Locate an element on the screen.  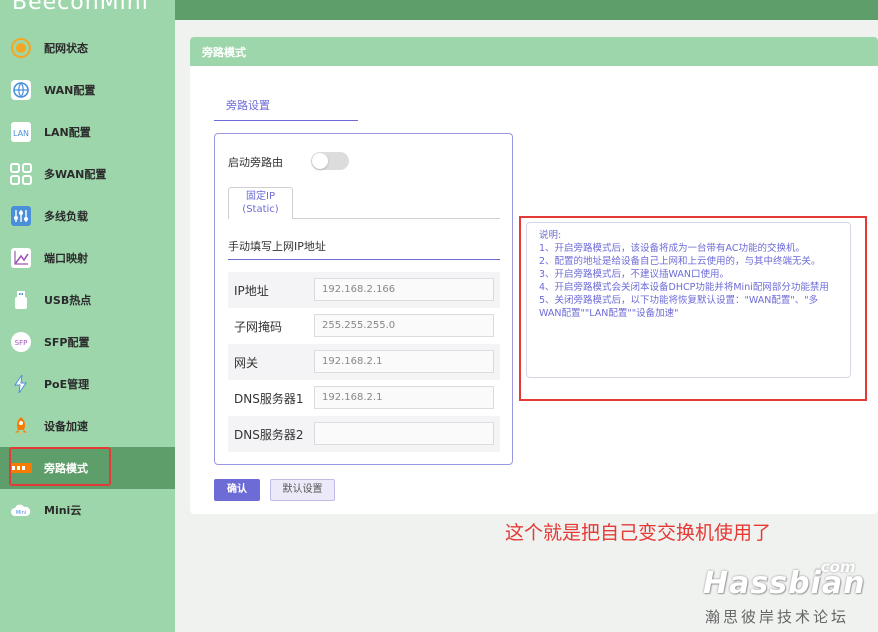
gateway-input: 192.168.2.1 is located at coordinates (404, 361).